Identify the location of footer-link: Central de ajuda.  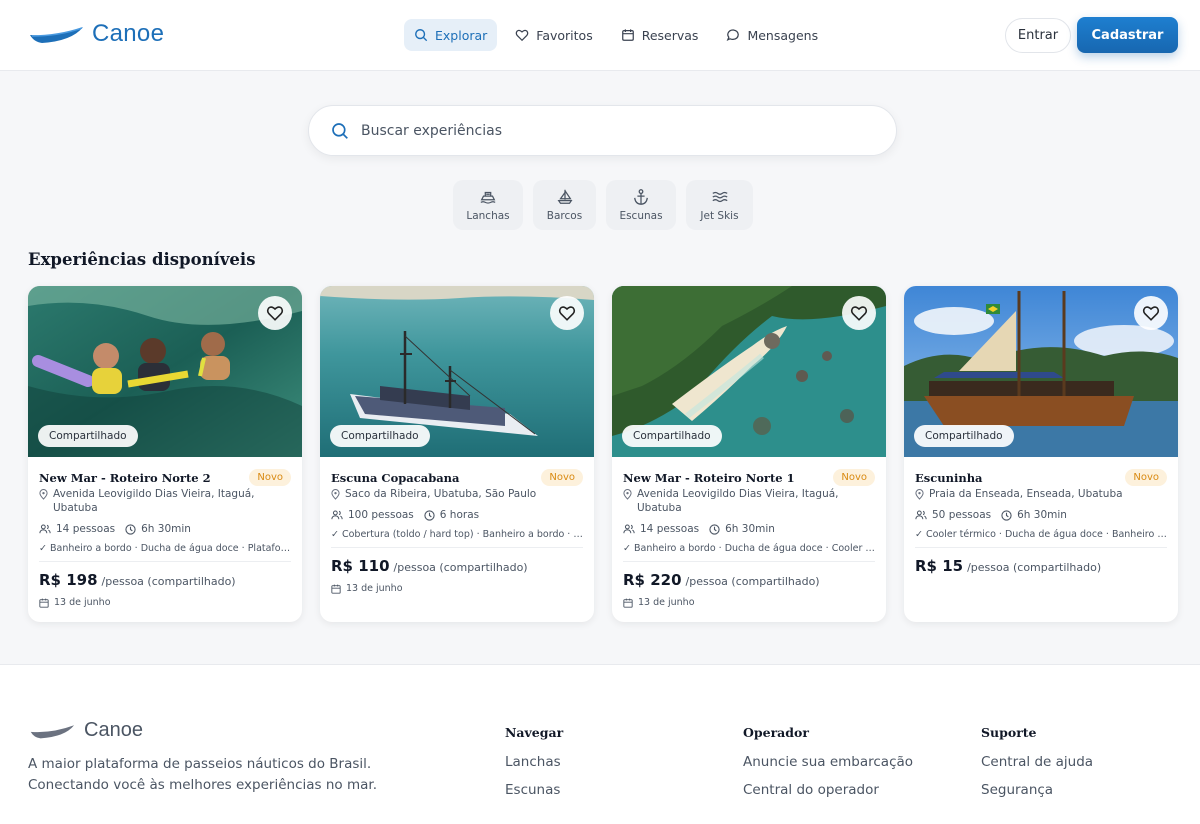
(1037, 762).